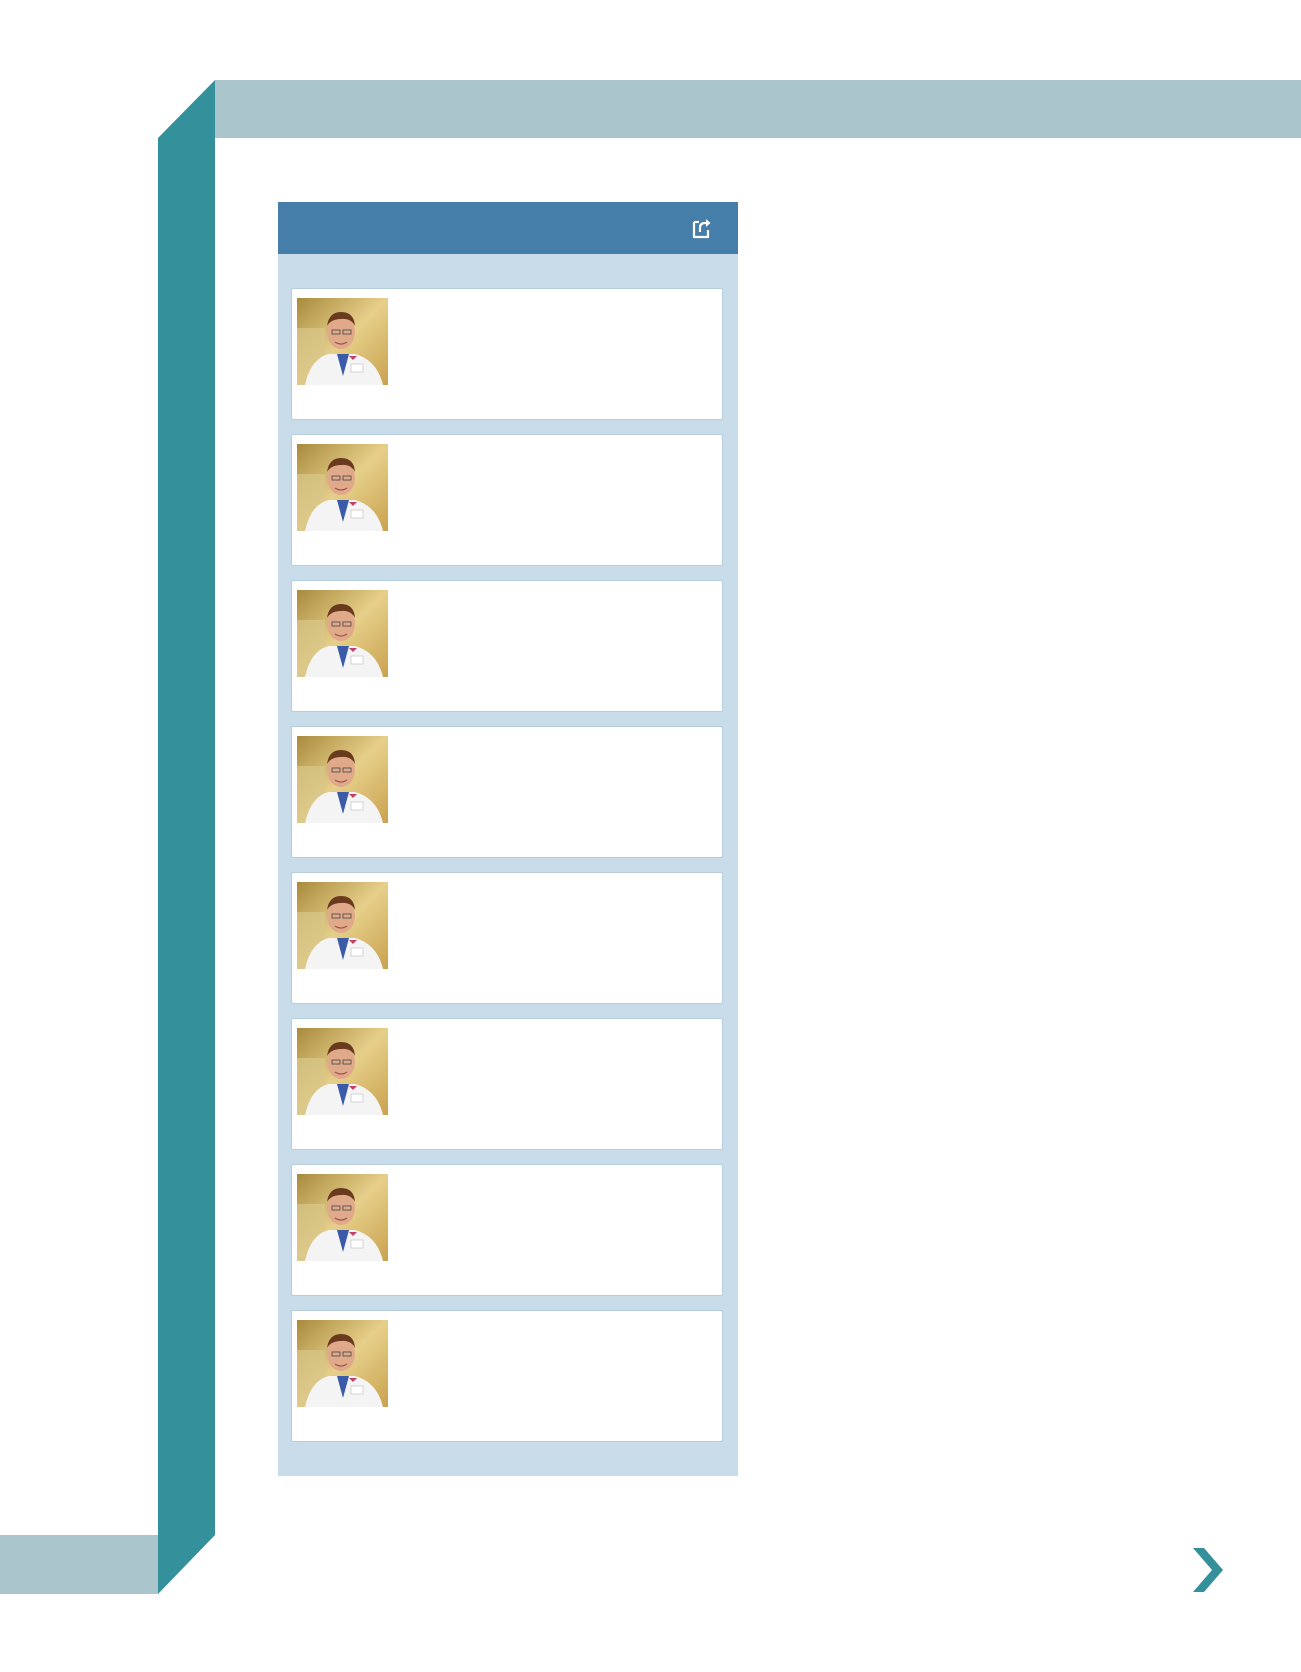  I want to click on chevron-right-icon, so click(1207, 1570).